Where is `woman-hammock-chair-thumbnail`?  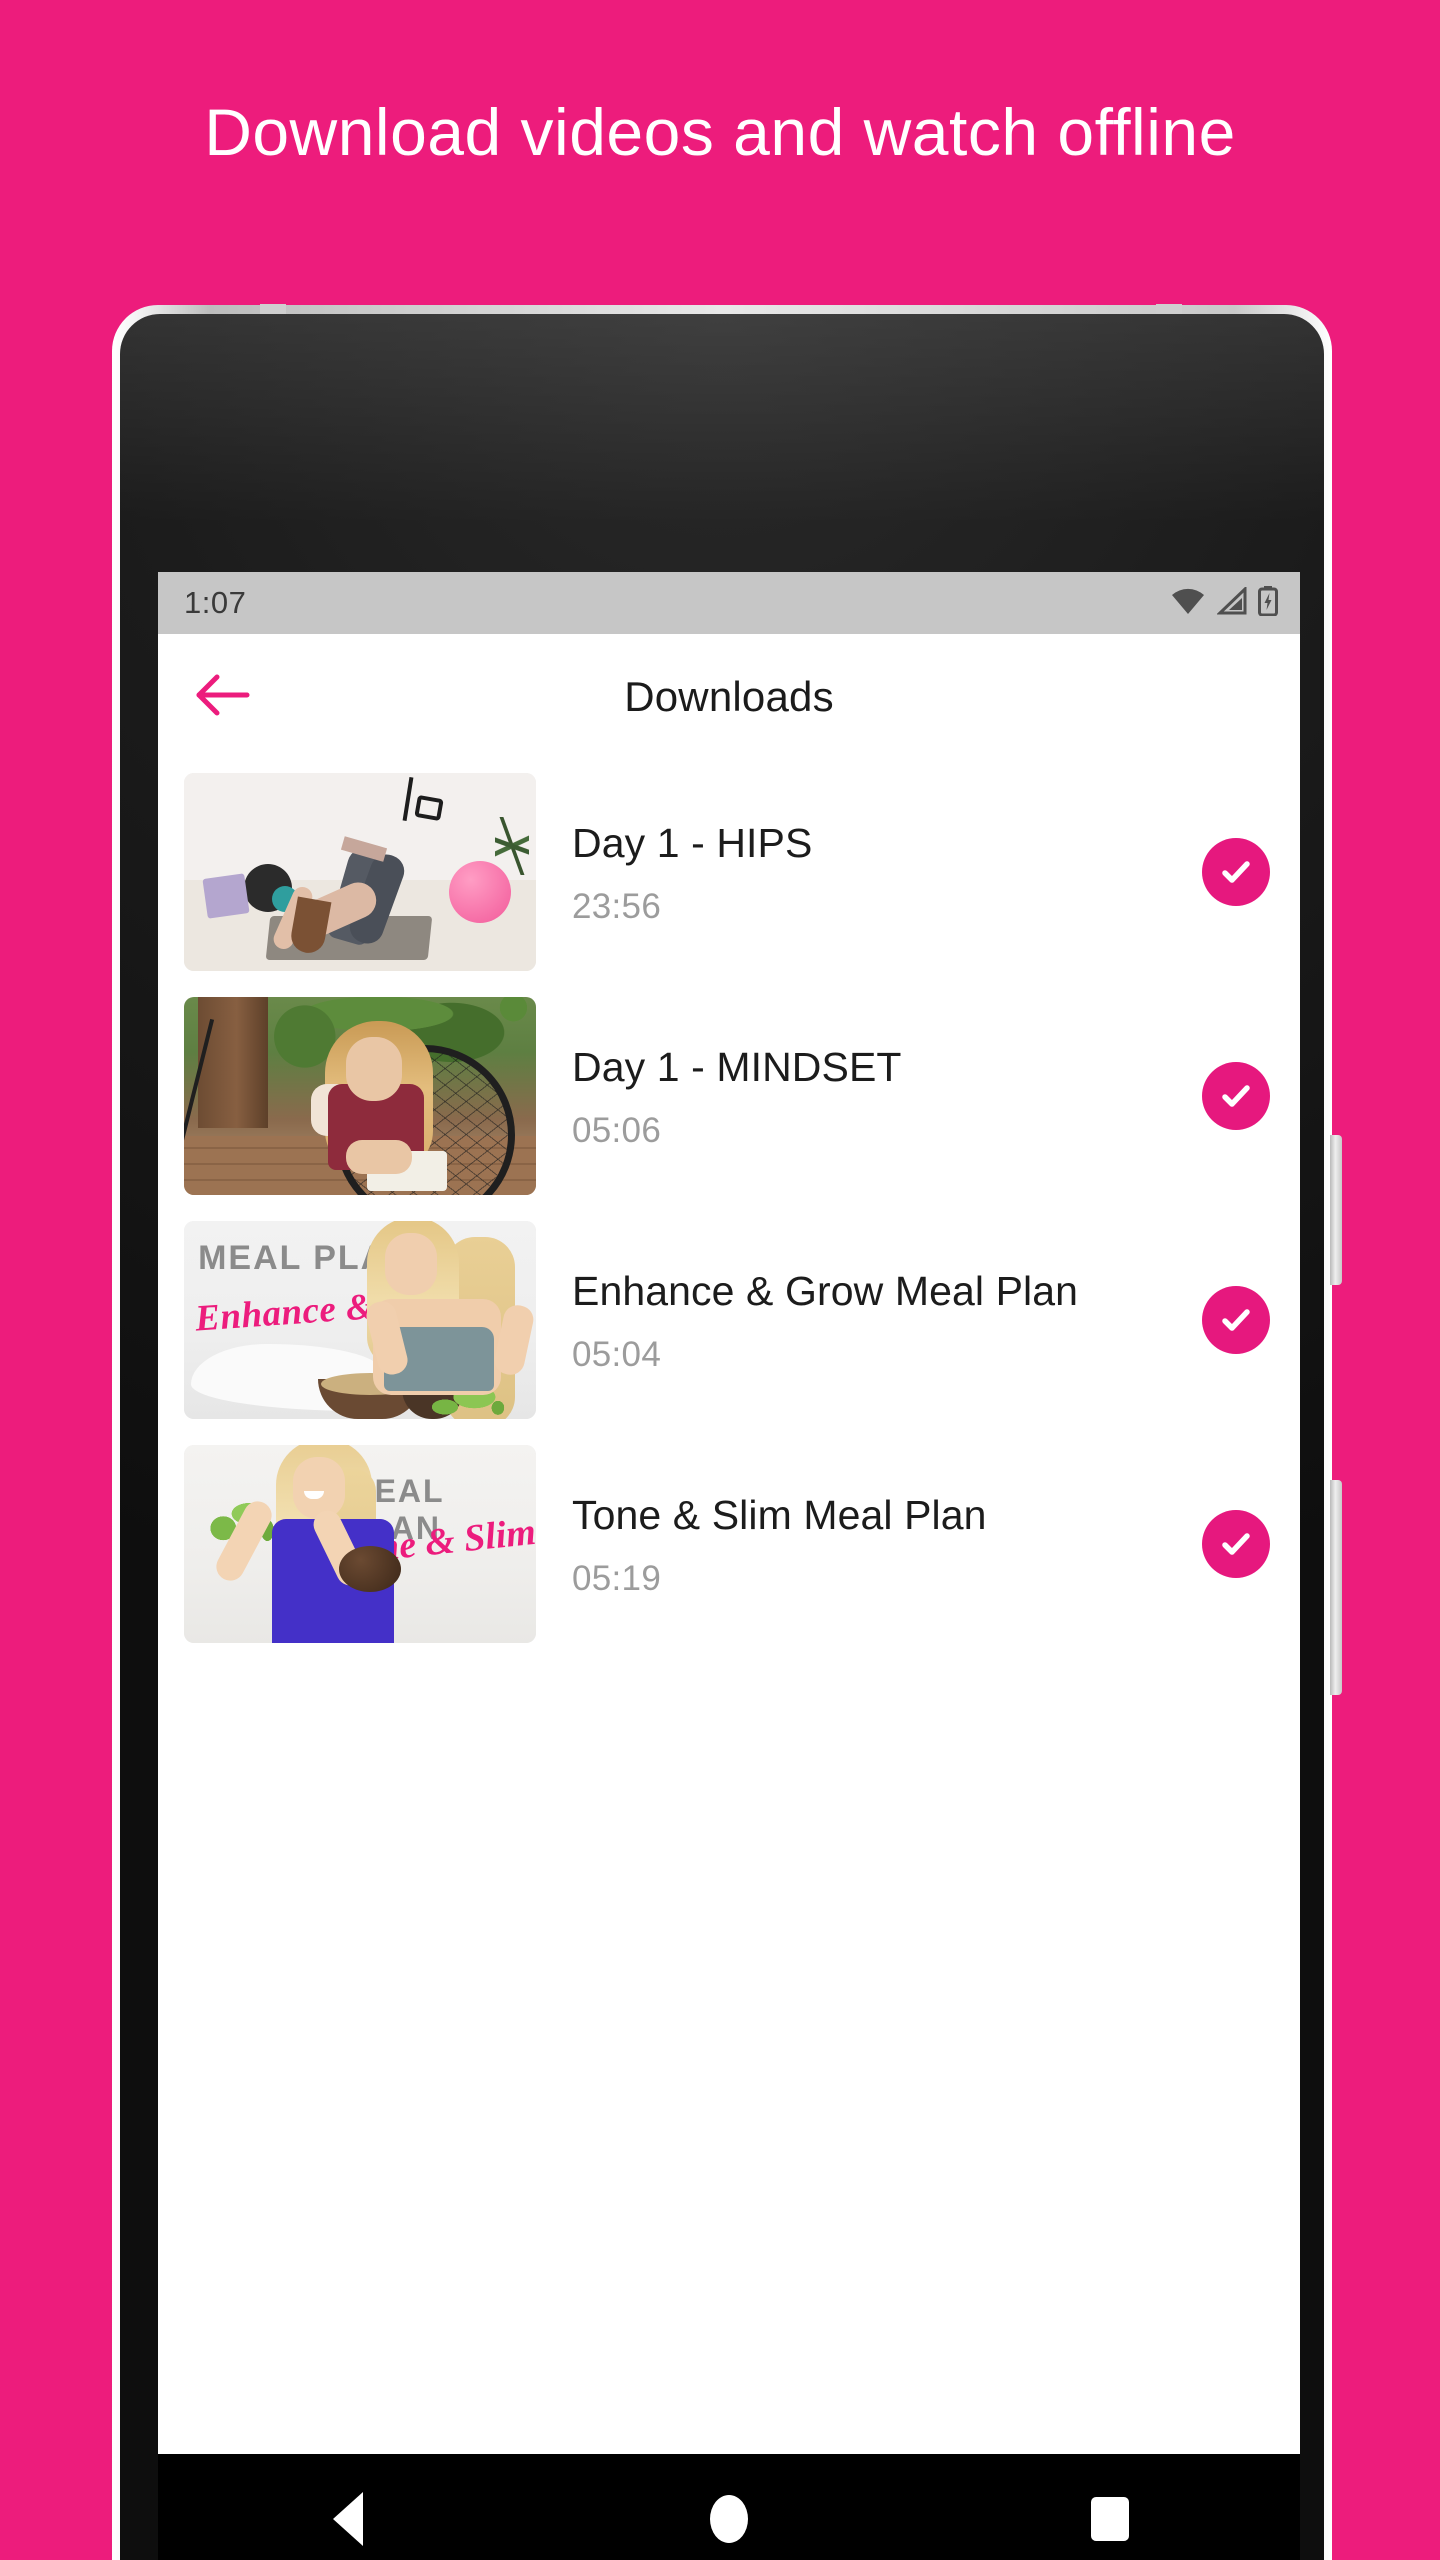
woman-hammock-chair-thumbnail is located at coordinates (360, 1096).